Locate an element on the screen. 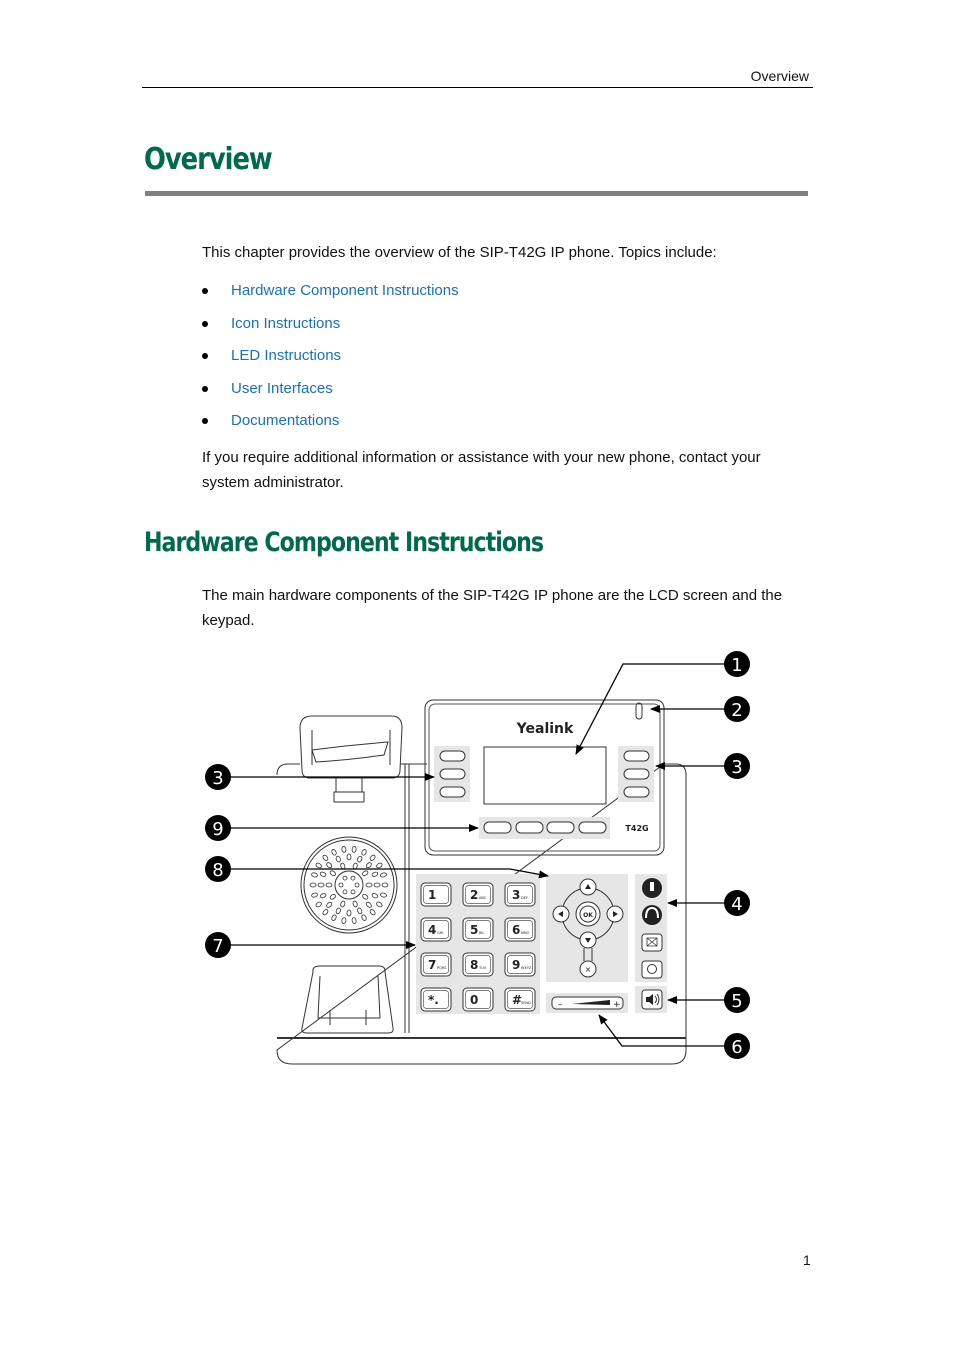  key-letters: MNO is located at coordinates (525, 933).